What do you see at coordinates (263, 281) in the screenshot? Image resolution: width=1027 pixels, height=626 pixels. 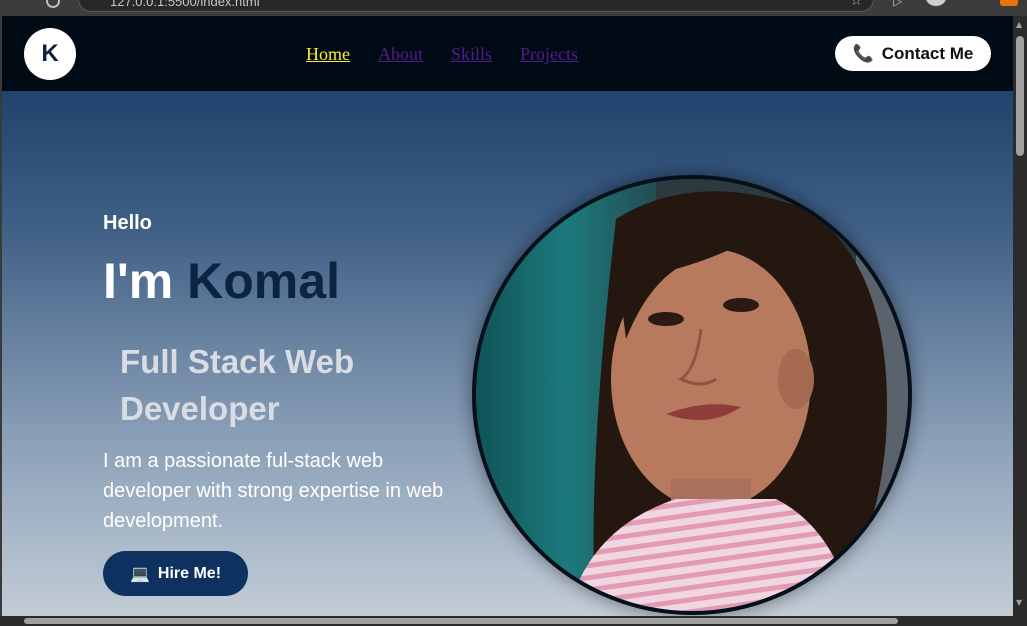 I see `hero-name: Komal` at bounding box center [263, 281].